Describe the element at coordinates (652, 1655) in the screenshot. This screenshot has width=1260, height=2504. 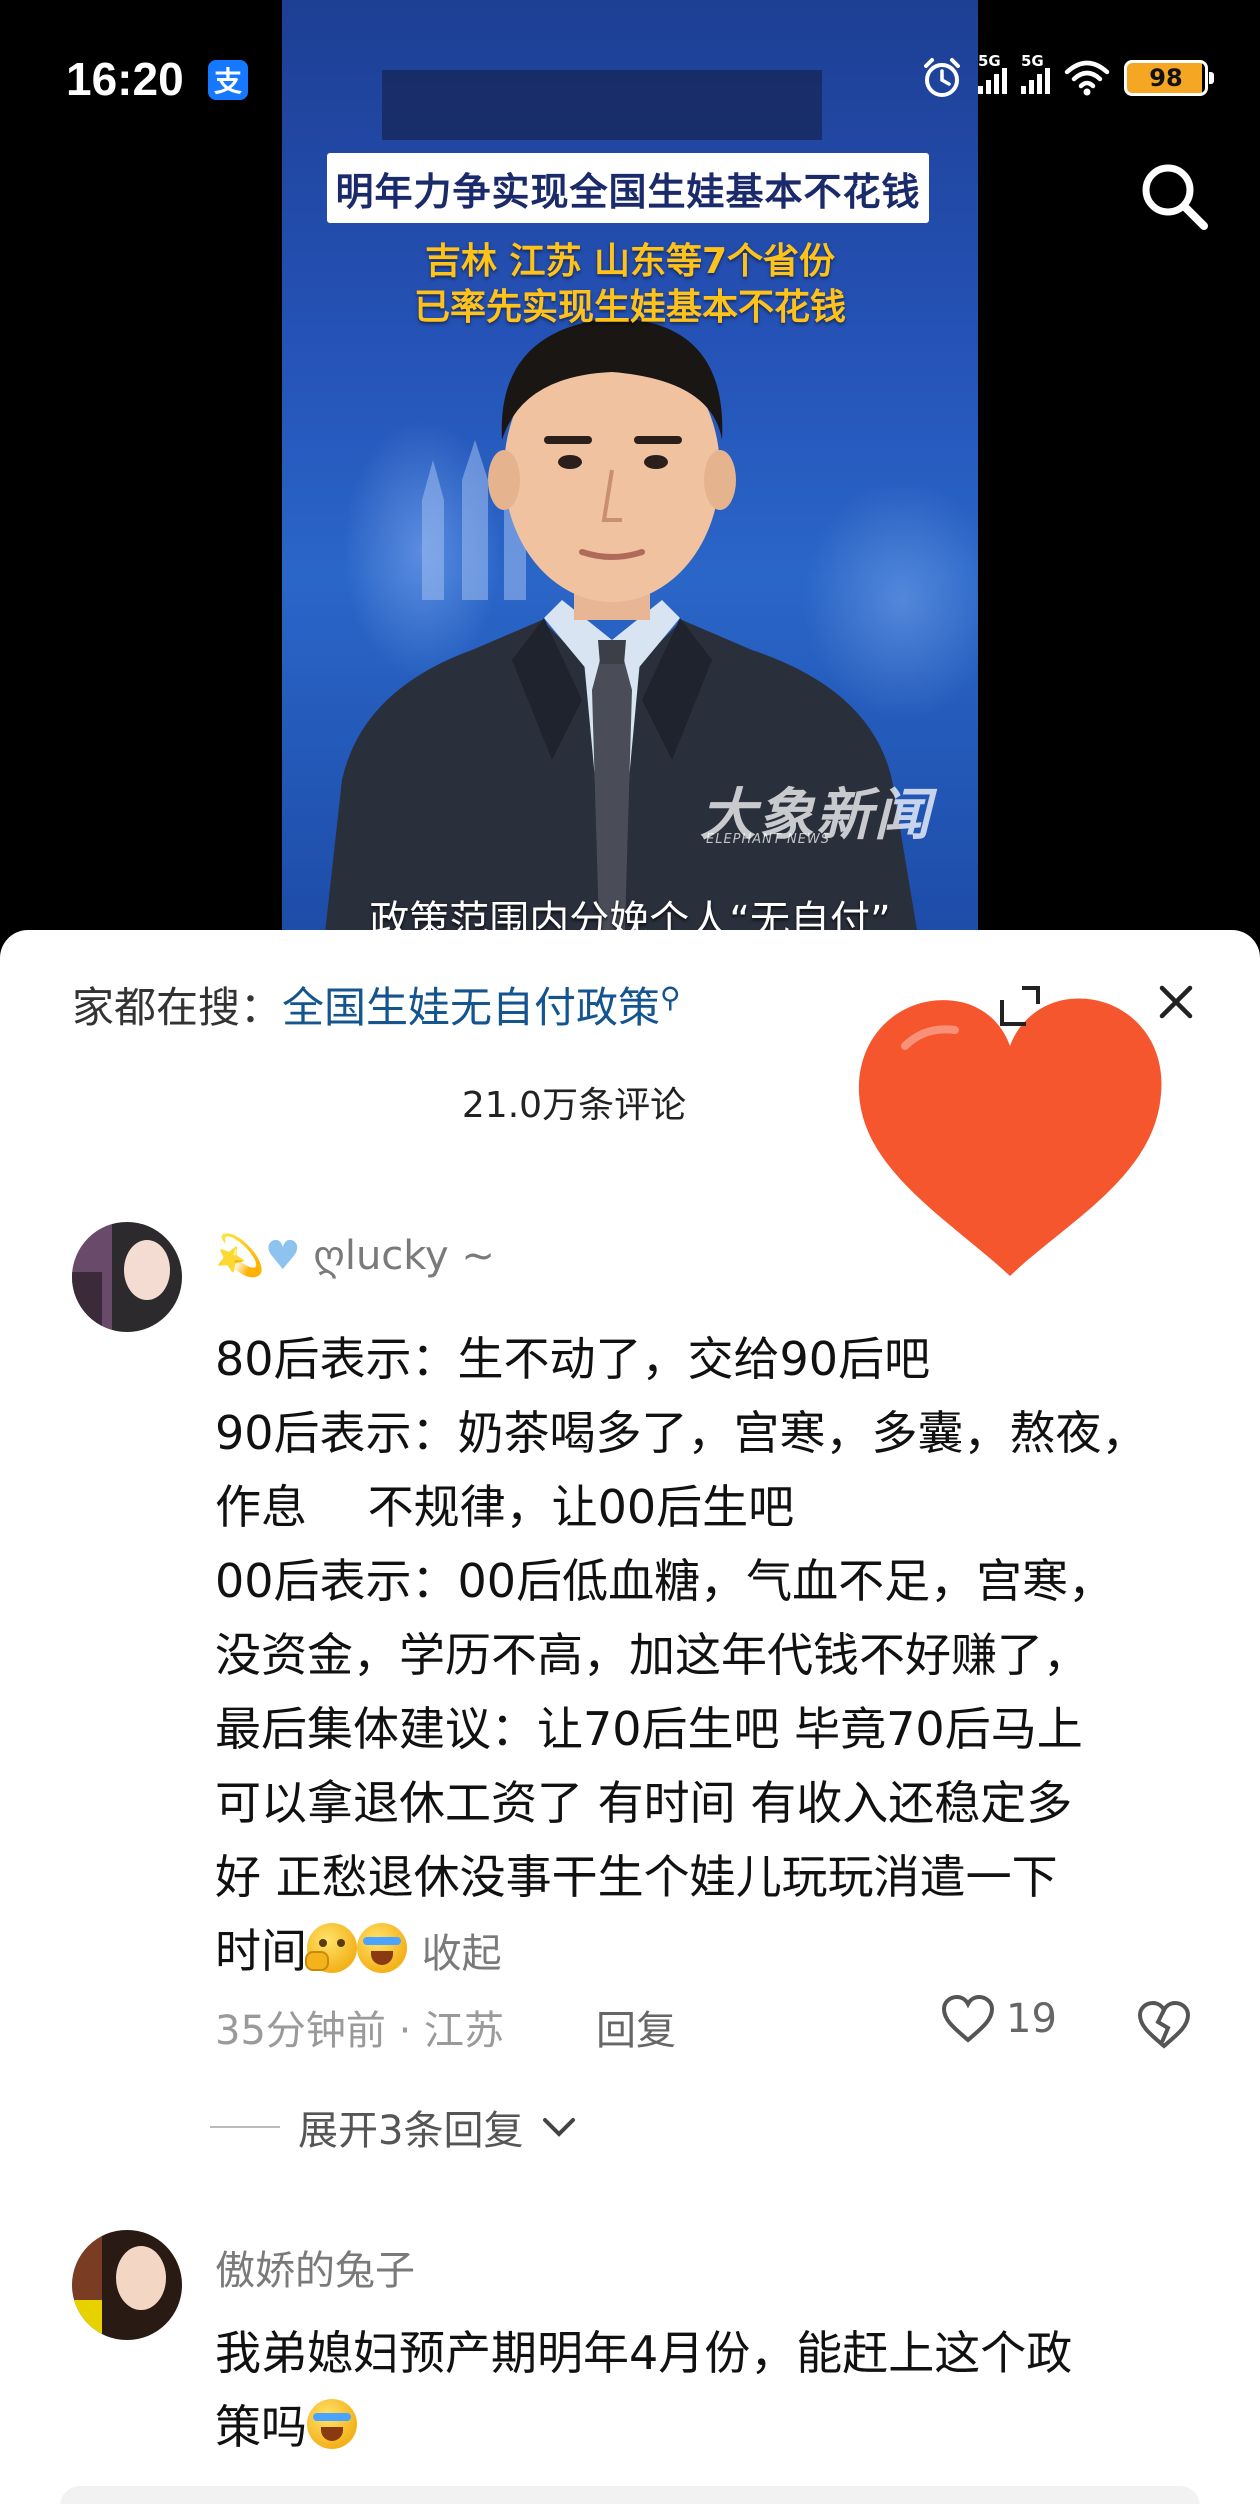
I see `comment-line: 没资金，学历不高，加这年代钱不好赚了，` at that location.